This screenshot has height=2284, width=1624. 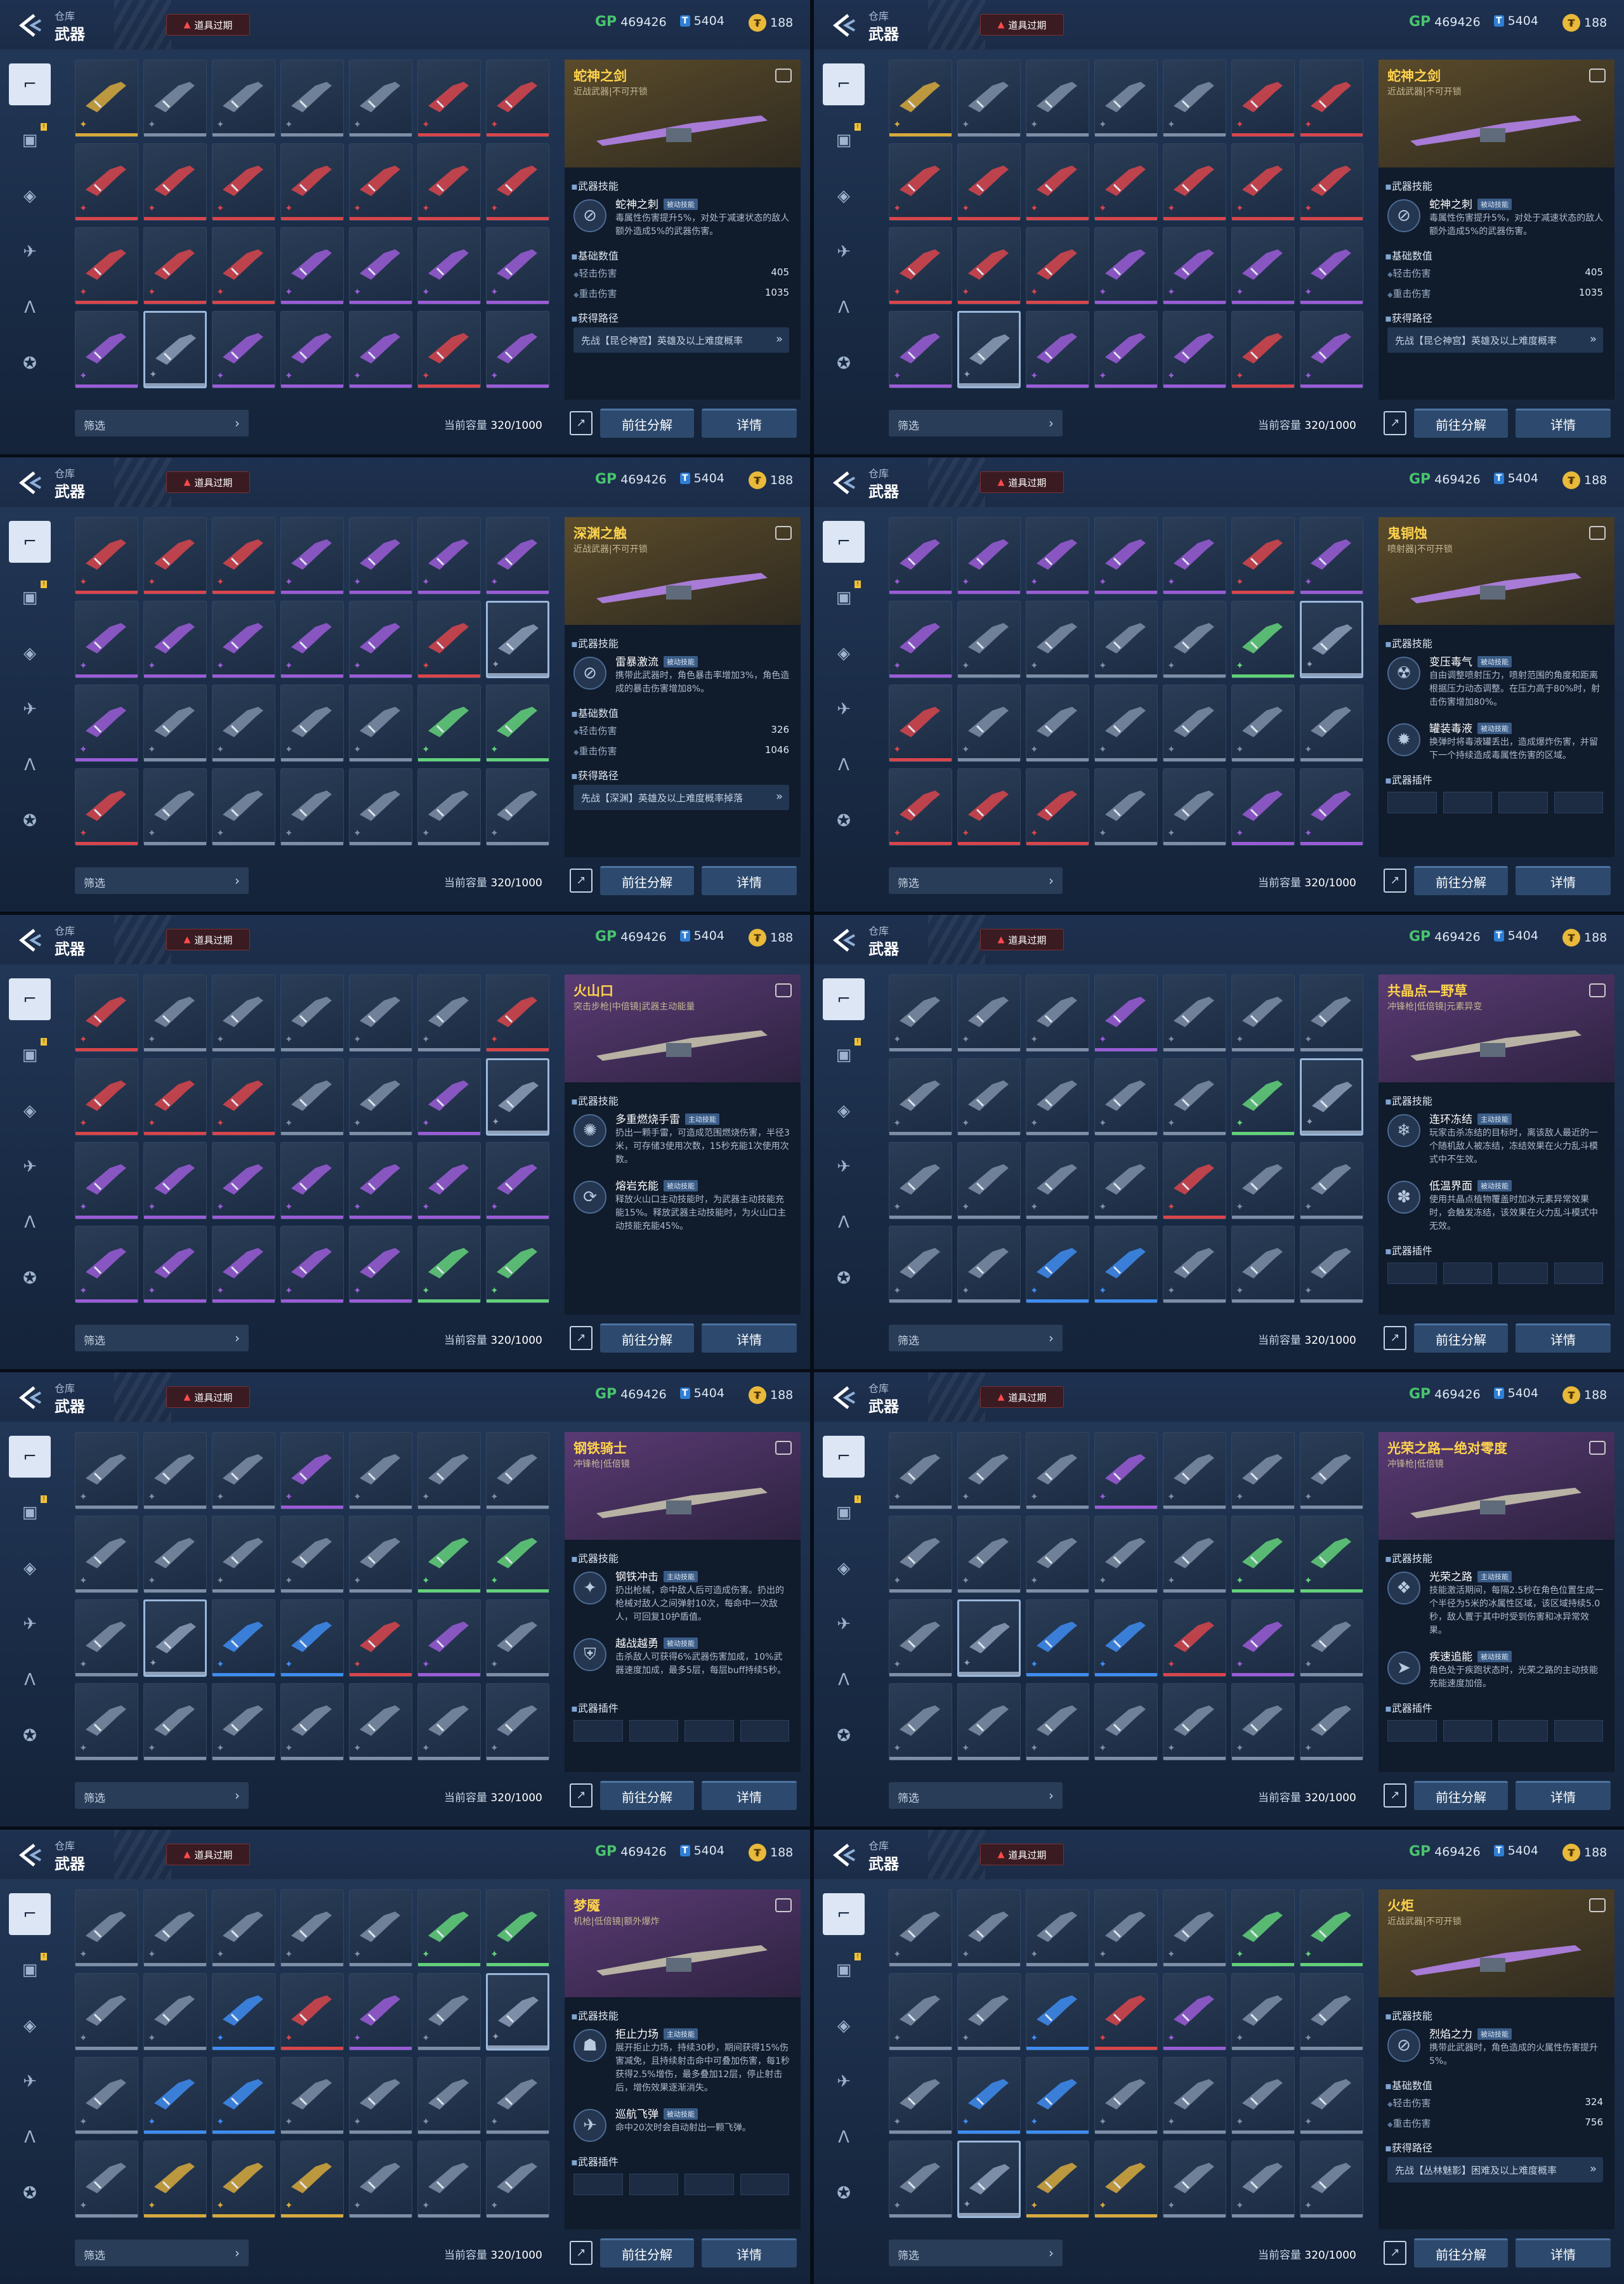 I want to click on tab-armor: ▣!, so click(x=844, y=140).